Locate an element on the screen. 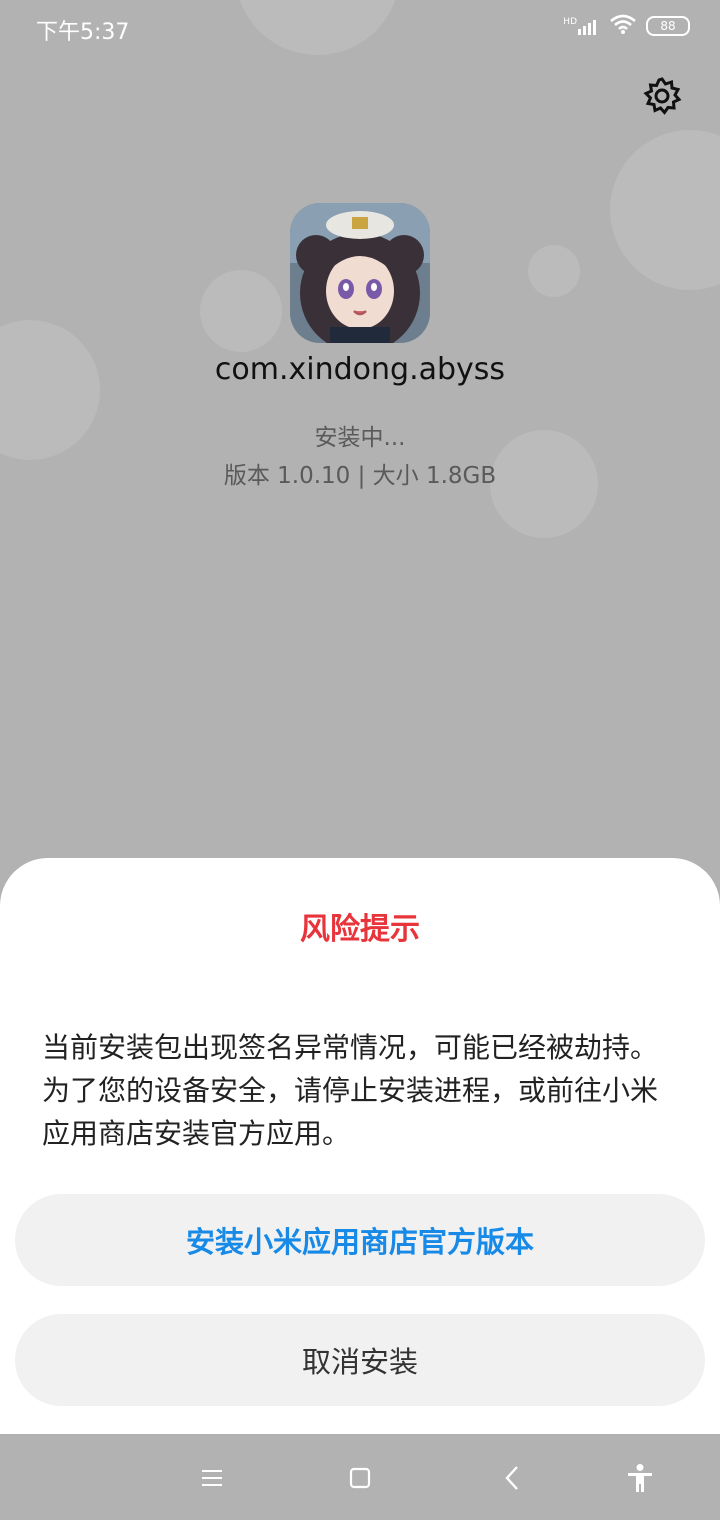 The width and height of the screenshot is (720, 1520). navigation-bar is located at coordinates (360, 1477).